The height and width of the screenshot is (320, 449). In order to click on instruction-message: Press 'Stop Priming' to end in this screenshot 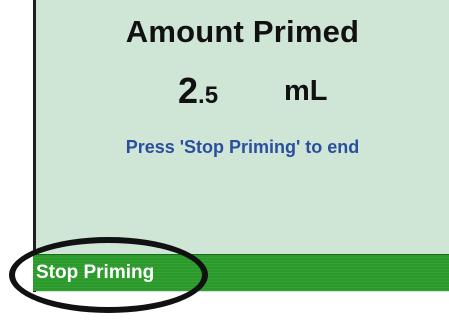, I will do `click(242, 147)`.